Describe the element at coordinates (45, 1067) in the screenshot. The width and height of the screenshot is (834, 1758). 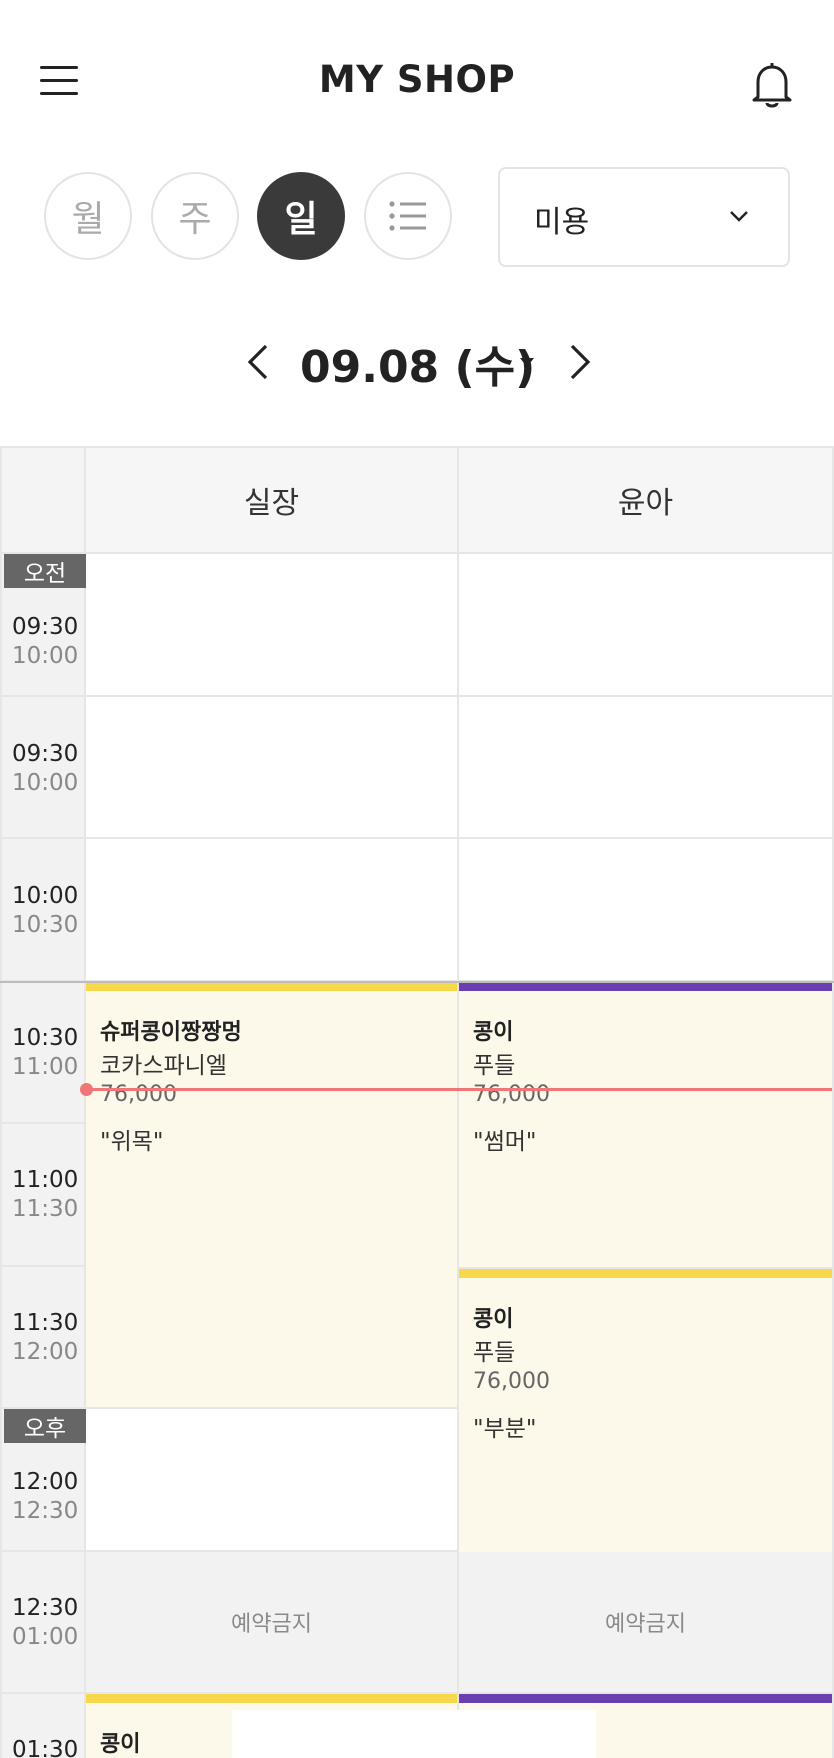
I see `time-end: 11:00` at that location.